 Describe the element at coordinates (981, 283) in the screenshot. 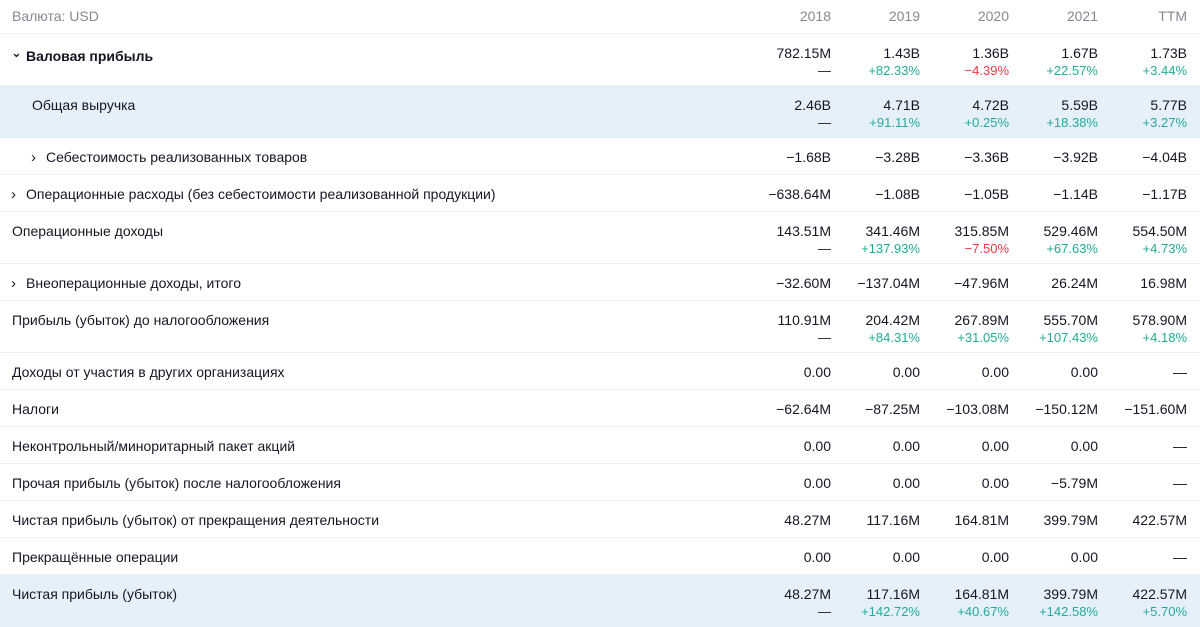

I see `cell-value: −47.96M` at that location.